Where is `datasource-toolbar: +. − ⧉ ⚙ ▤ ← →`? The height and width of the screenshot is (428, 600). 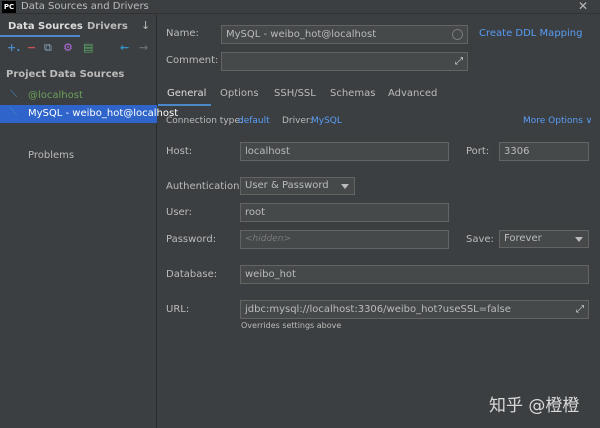
datasource-toolbar: +. − ⧉ ⚙ ▤ ← → is located at coordinates (78, 49).